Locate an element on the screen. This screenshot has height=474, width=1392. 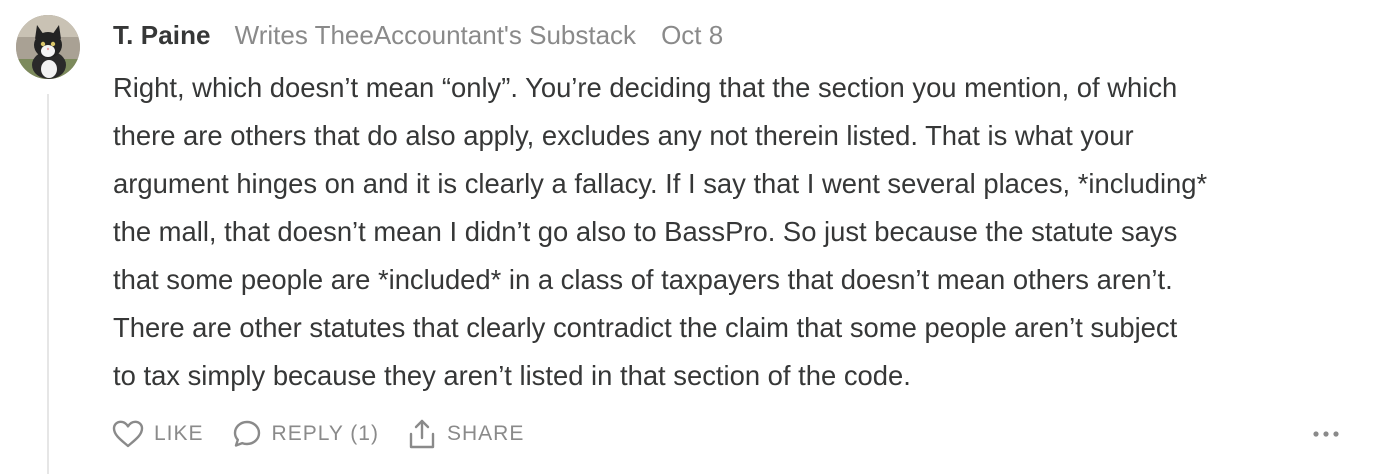
avatar is located at coordinates (48, 47).